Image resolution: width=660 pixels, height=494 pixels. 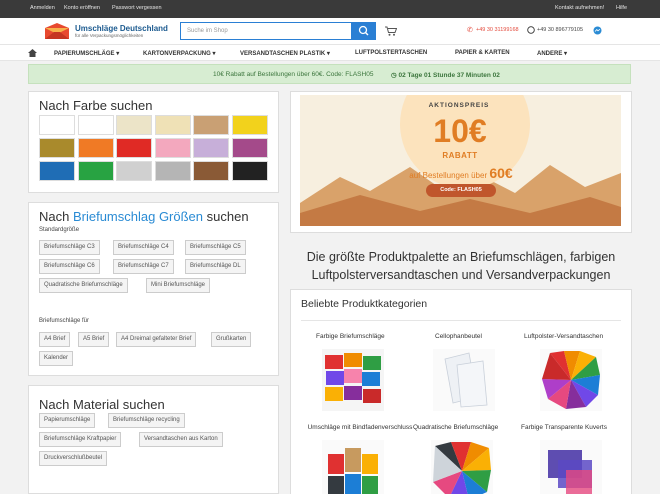 I want to click on whatsapp-icon, so click(x=531, y=30).